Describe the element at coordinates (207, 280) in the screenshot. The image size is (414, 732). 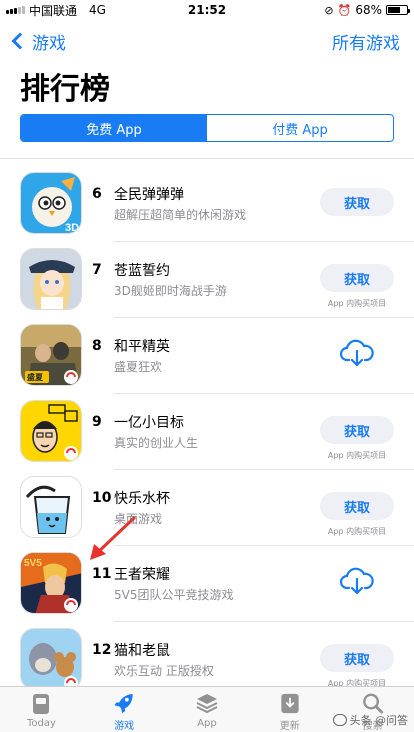
I see `list-item: 7 苍蓝誓约 3D舰姬即时海战手游 获取 App 内购买项目` at that location.